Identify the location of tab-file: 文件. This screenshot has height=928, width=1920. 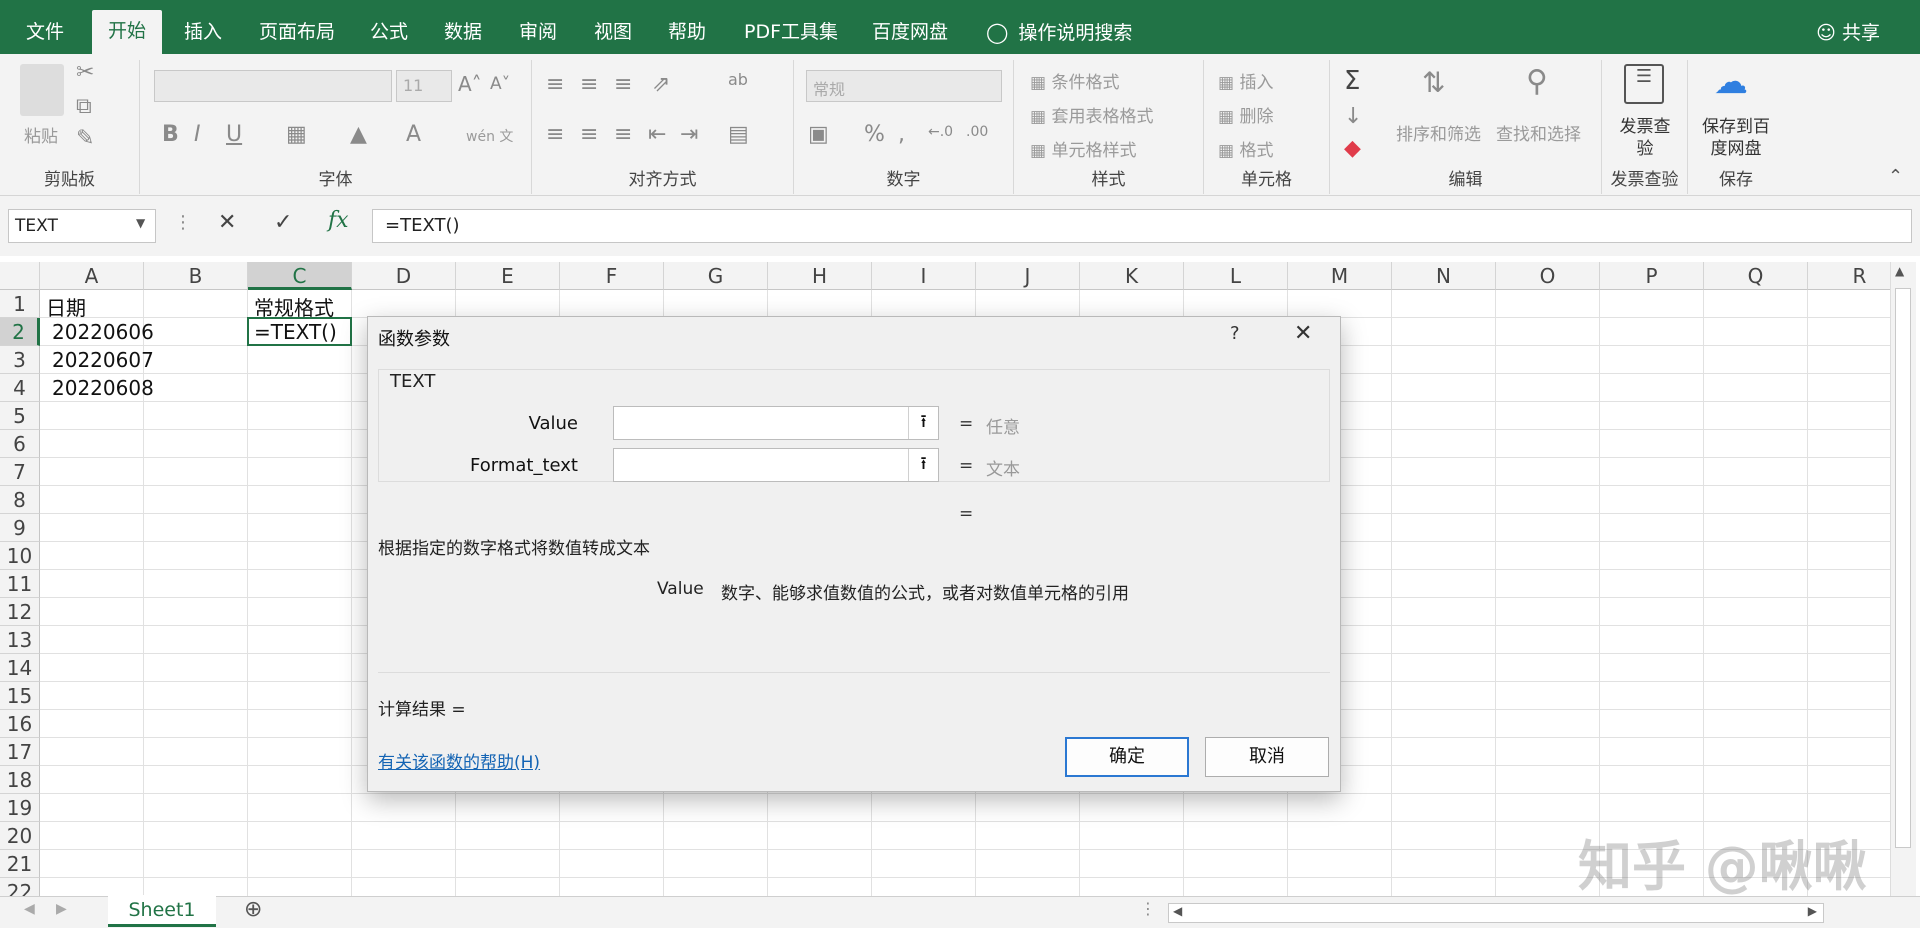
(45, 27).